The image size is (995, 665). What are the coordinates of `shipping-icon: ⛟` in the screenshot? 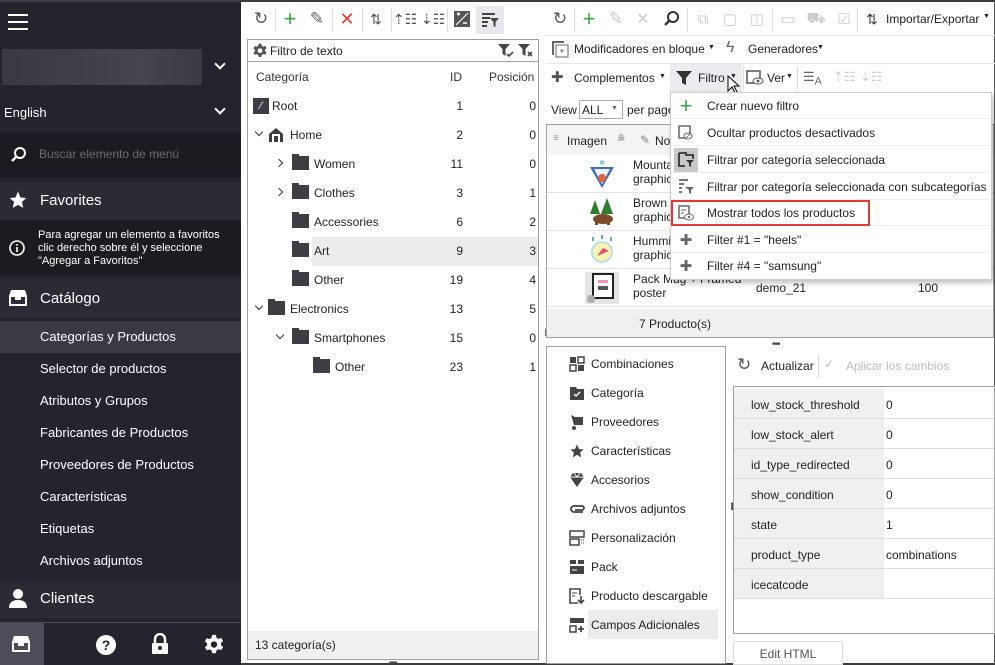 It's located at (816, 19).